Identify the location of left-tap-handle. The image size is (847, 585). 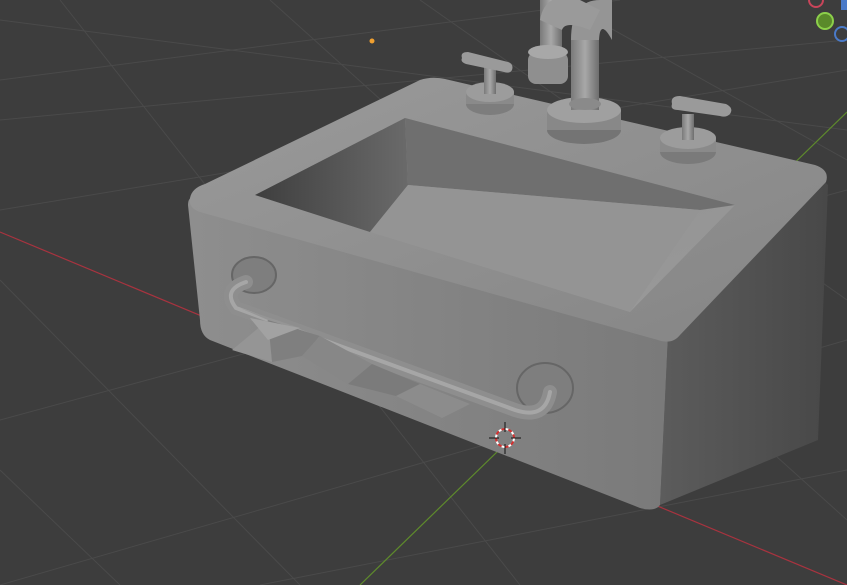
(488, 83).